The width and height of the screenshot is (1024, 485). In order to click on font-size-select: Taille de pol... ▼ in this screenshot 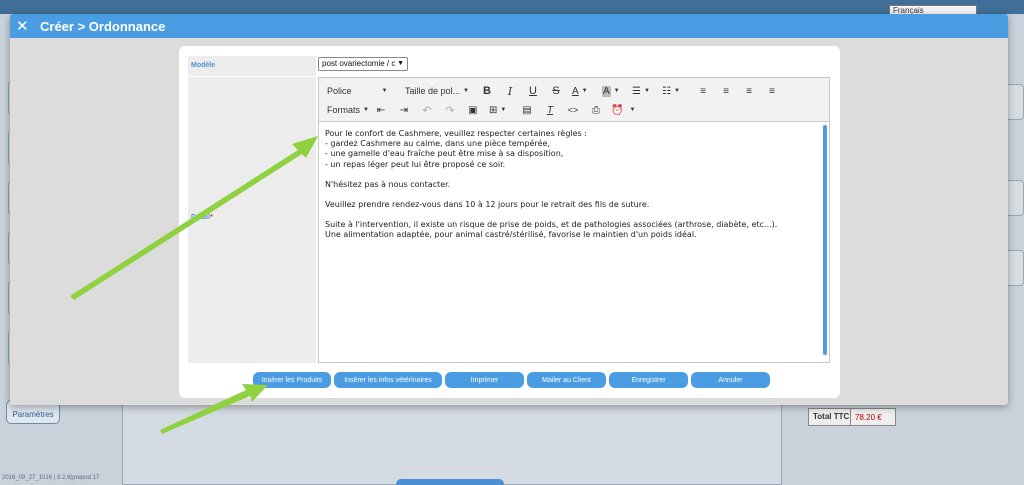, I will do `click(441, 91)`.